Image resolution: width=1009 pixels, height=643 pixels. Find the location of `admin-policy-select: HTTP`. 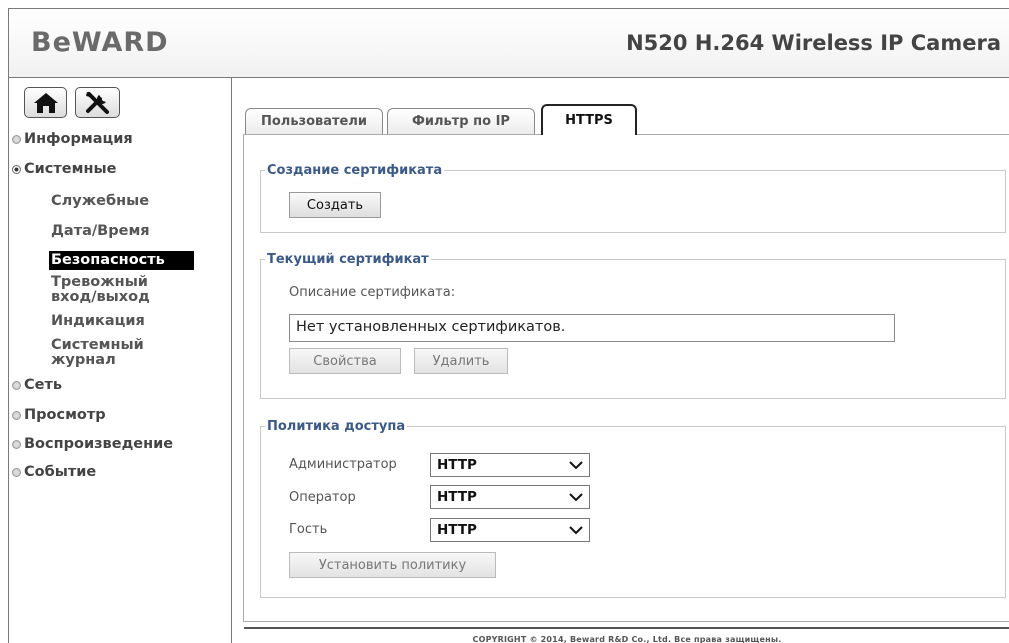

admin-policy-select: HTTP is located at coordinates (510, 465).